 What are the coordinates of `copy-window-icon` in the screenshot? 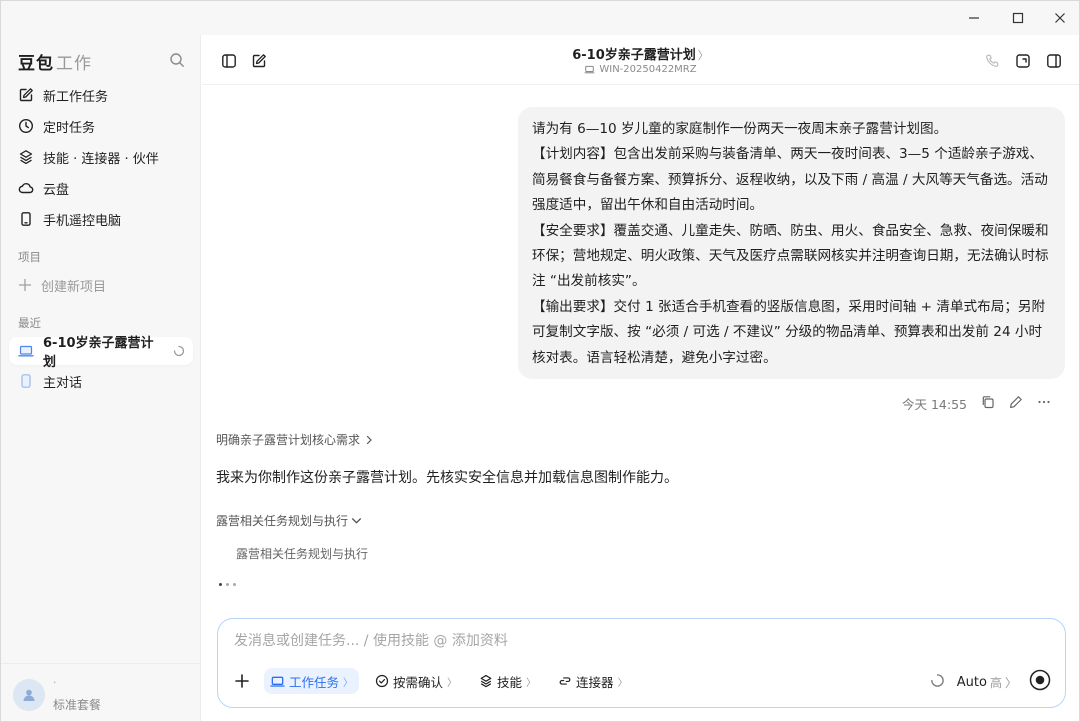 It's located at (1023, 61).